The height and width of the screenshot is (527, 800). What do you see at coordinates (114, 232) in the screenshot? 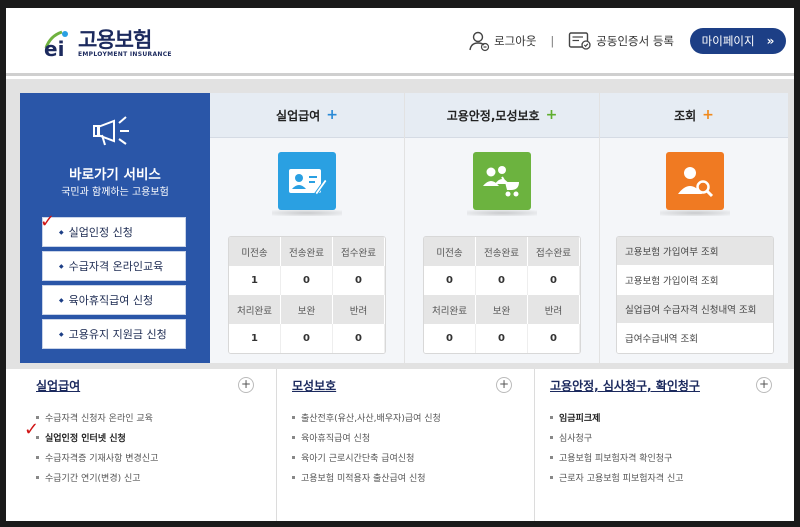
I see `quick-btn-unemployment-recognition: 실업인정 신청` at bounding box center [114, 232].